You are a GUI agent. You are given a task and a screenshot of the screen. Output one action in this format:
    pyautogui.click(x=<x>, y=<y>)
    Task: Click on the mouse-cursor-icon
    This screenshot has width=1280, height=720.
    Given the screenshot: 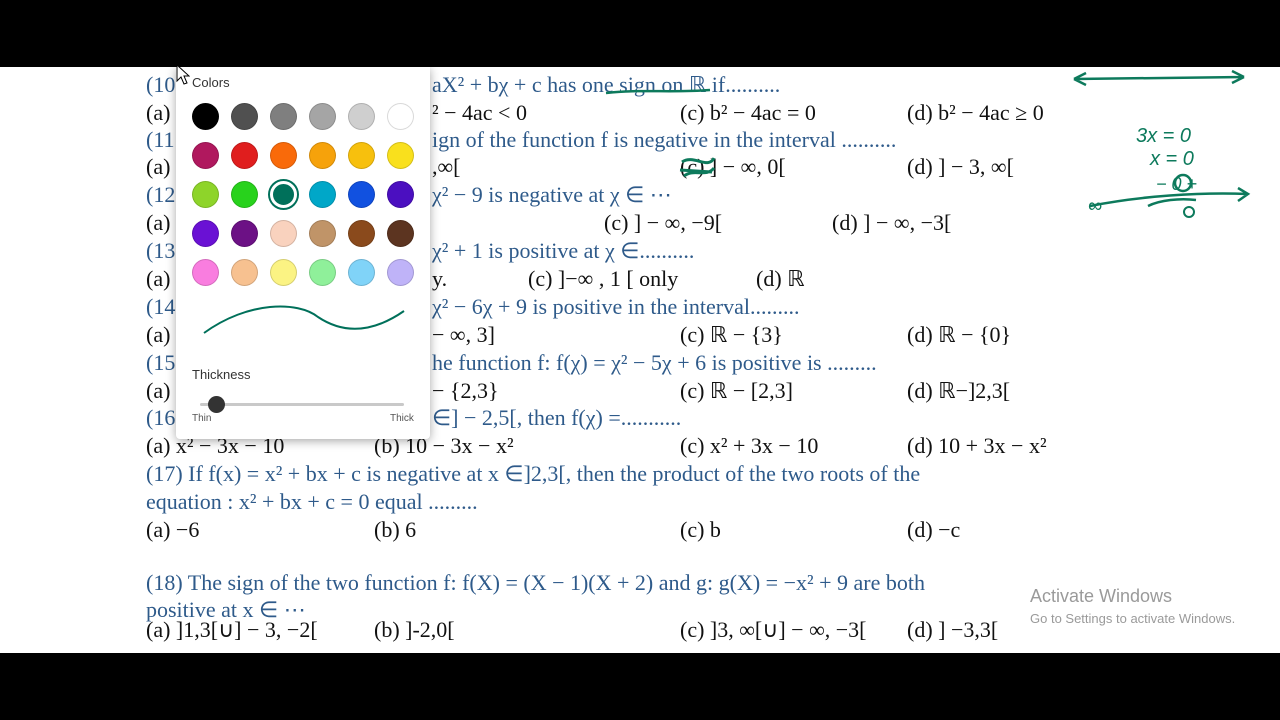 What is the action you would take?
    pyautogui.click(x=183, y=74)
    